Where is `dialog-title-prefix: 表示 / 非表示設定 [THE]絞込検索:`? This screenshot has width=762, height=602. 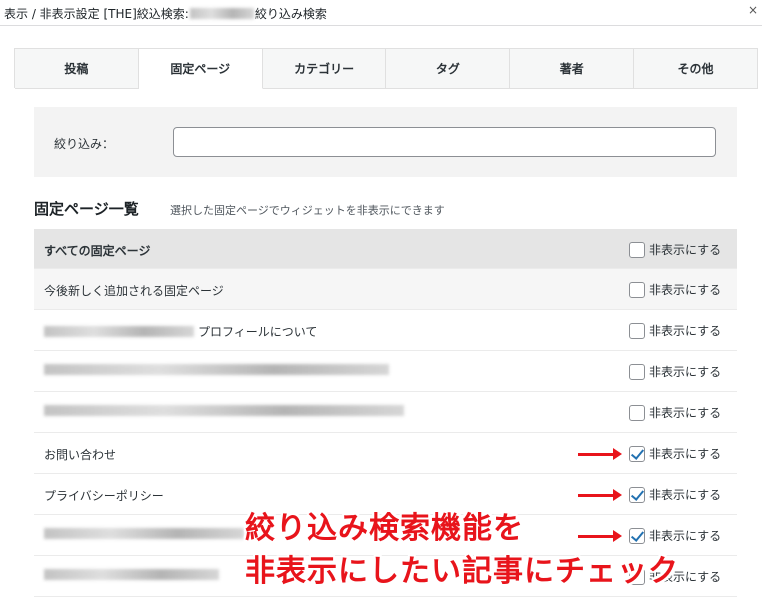
dialog-title-prefix: 表示 / 非表示設定 [THE]絞込検索: is located at coordinates (96, 14).